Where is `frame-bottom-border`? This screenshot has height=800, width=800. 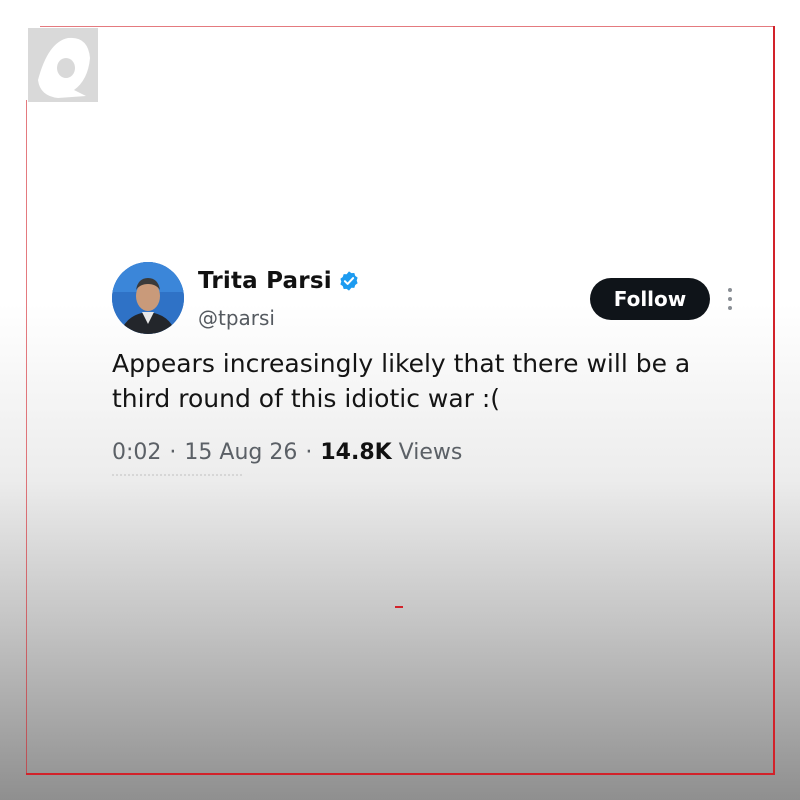 frame-bottom-border is located at coordinates (400, 774).